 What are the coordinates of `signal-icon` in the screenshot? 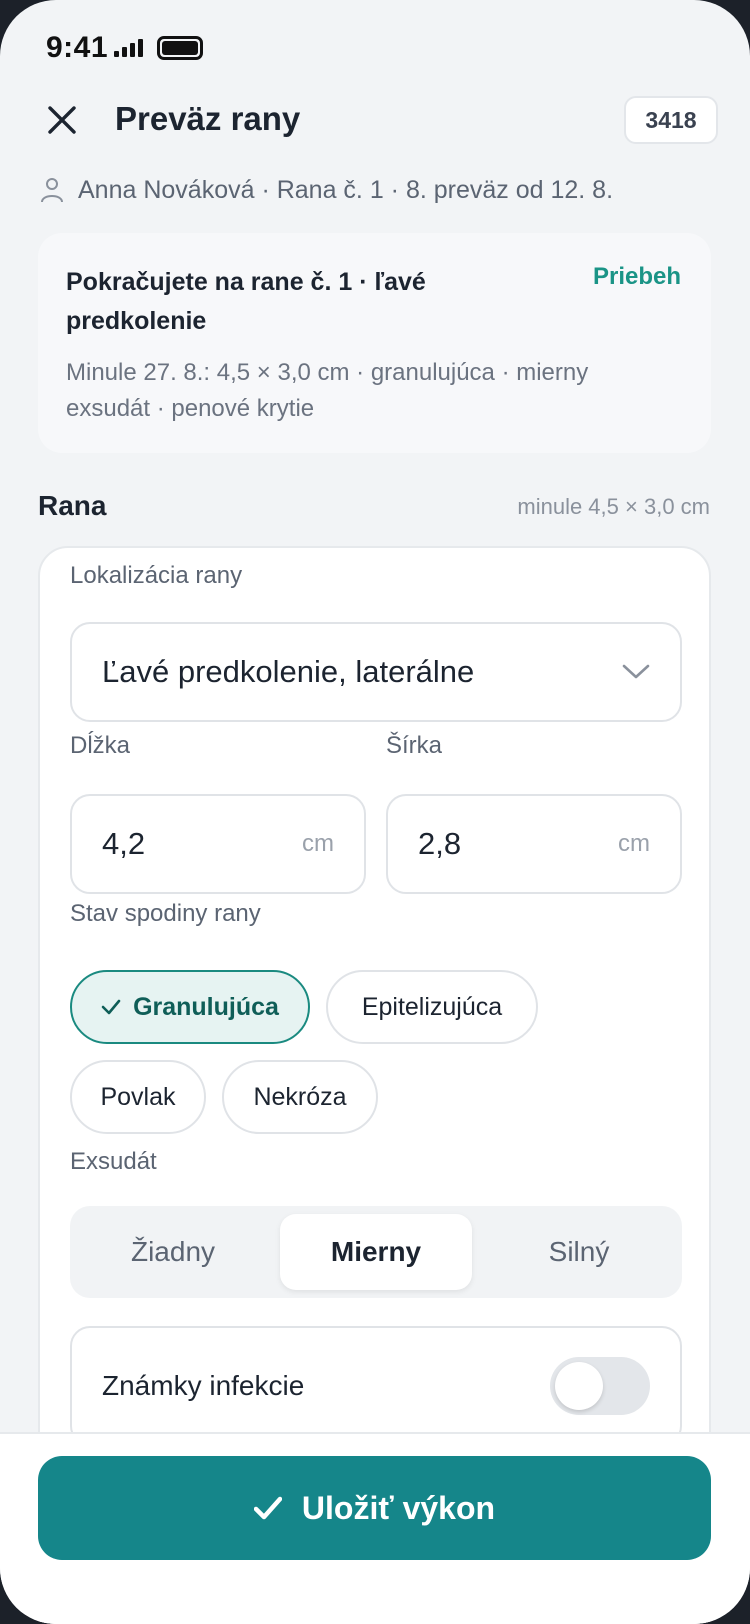 It's located at (129, 48).